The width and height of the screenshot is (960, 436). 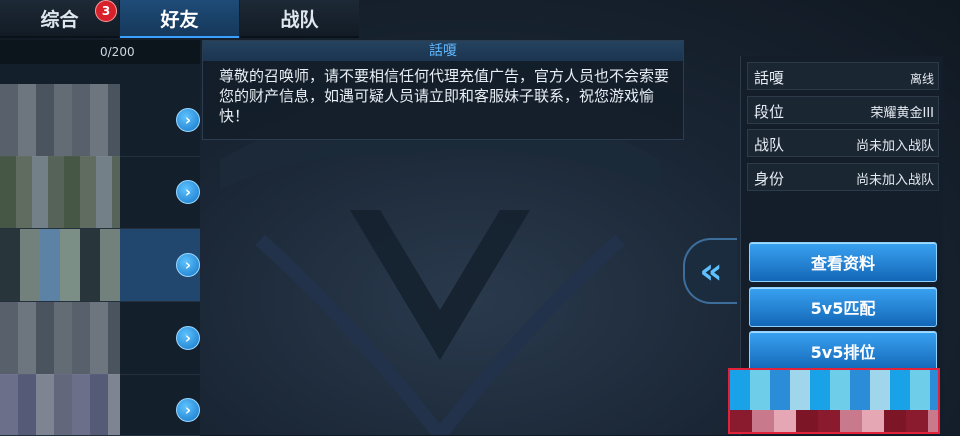 I want to click on view-profile-button: 查看资料, so click(x=843, y=262).